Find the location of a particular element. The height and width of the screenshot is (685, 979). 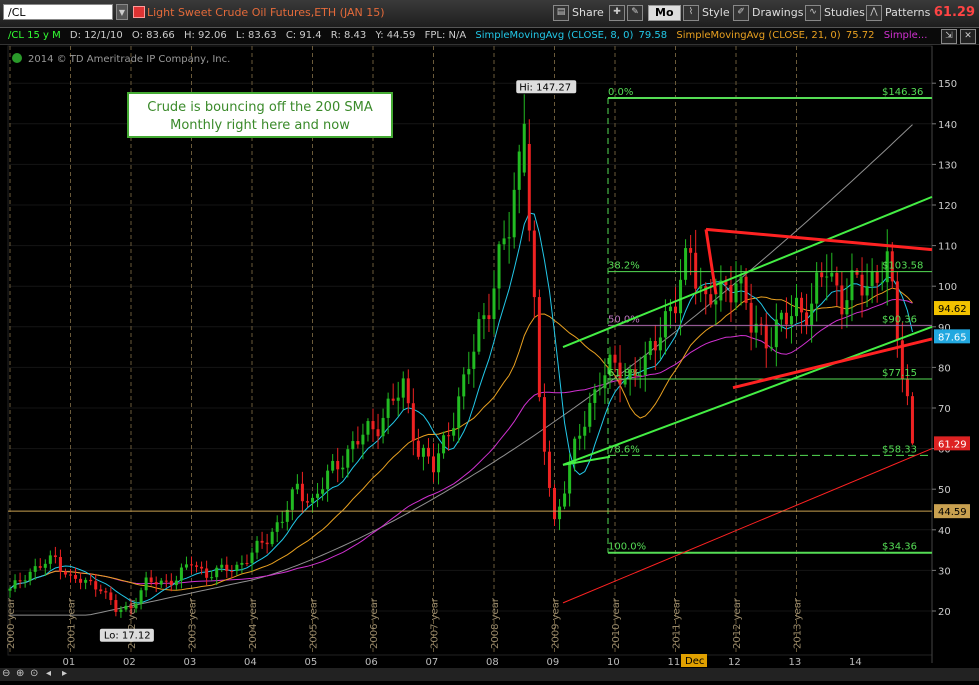

mode-button: Mo is located at coordinates (664, 13).